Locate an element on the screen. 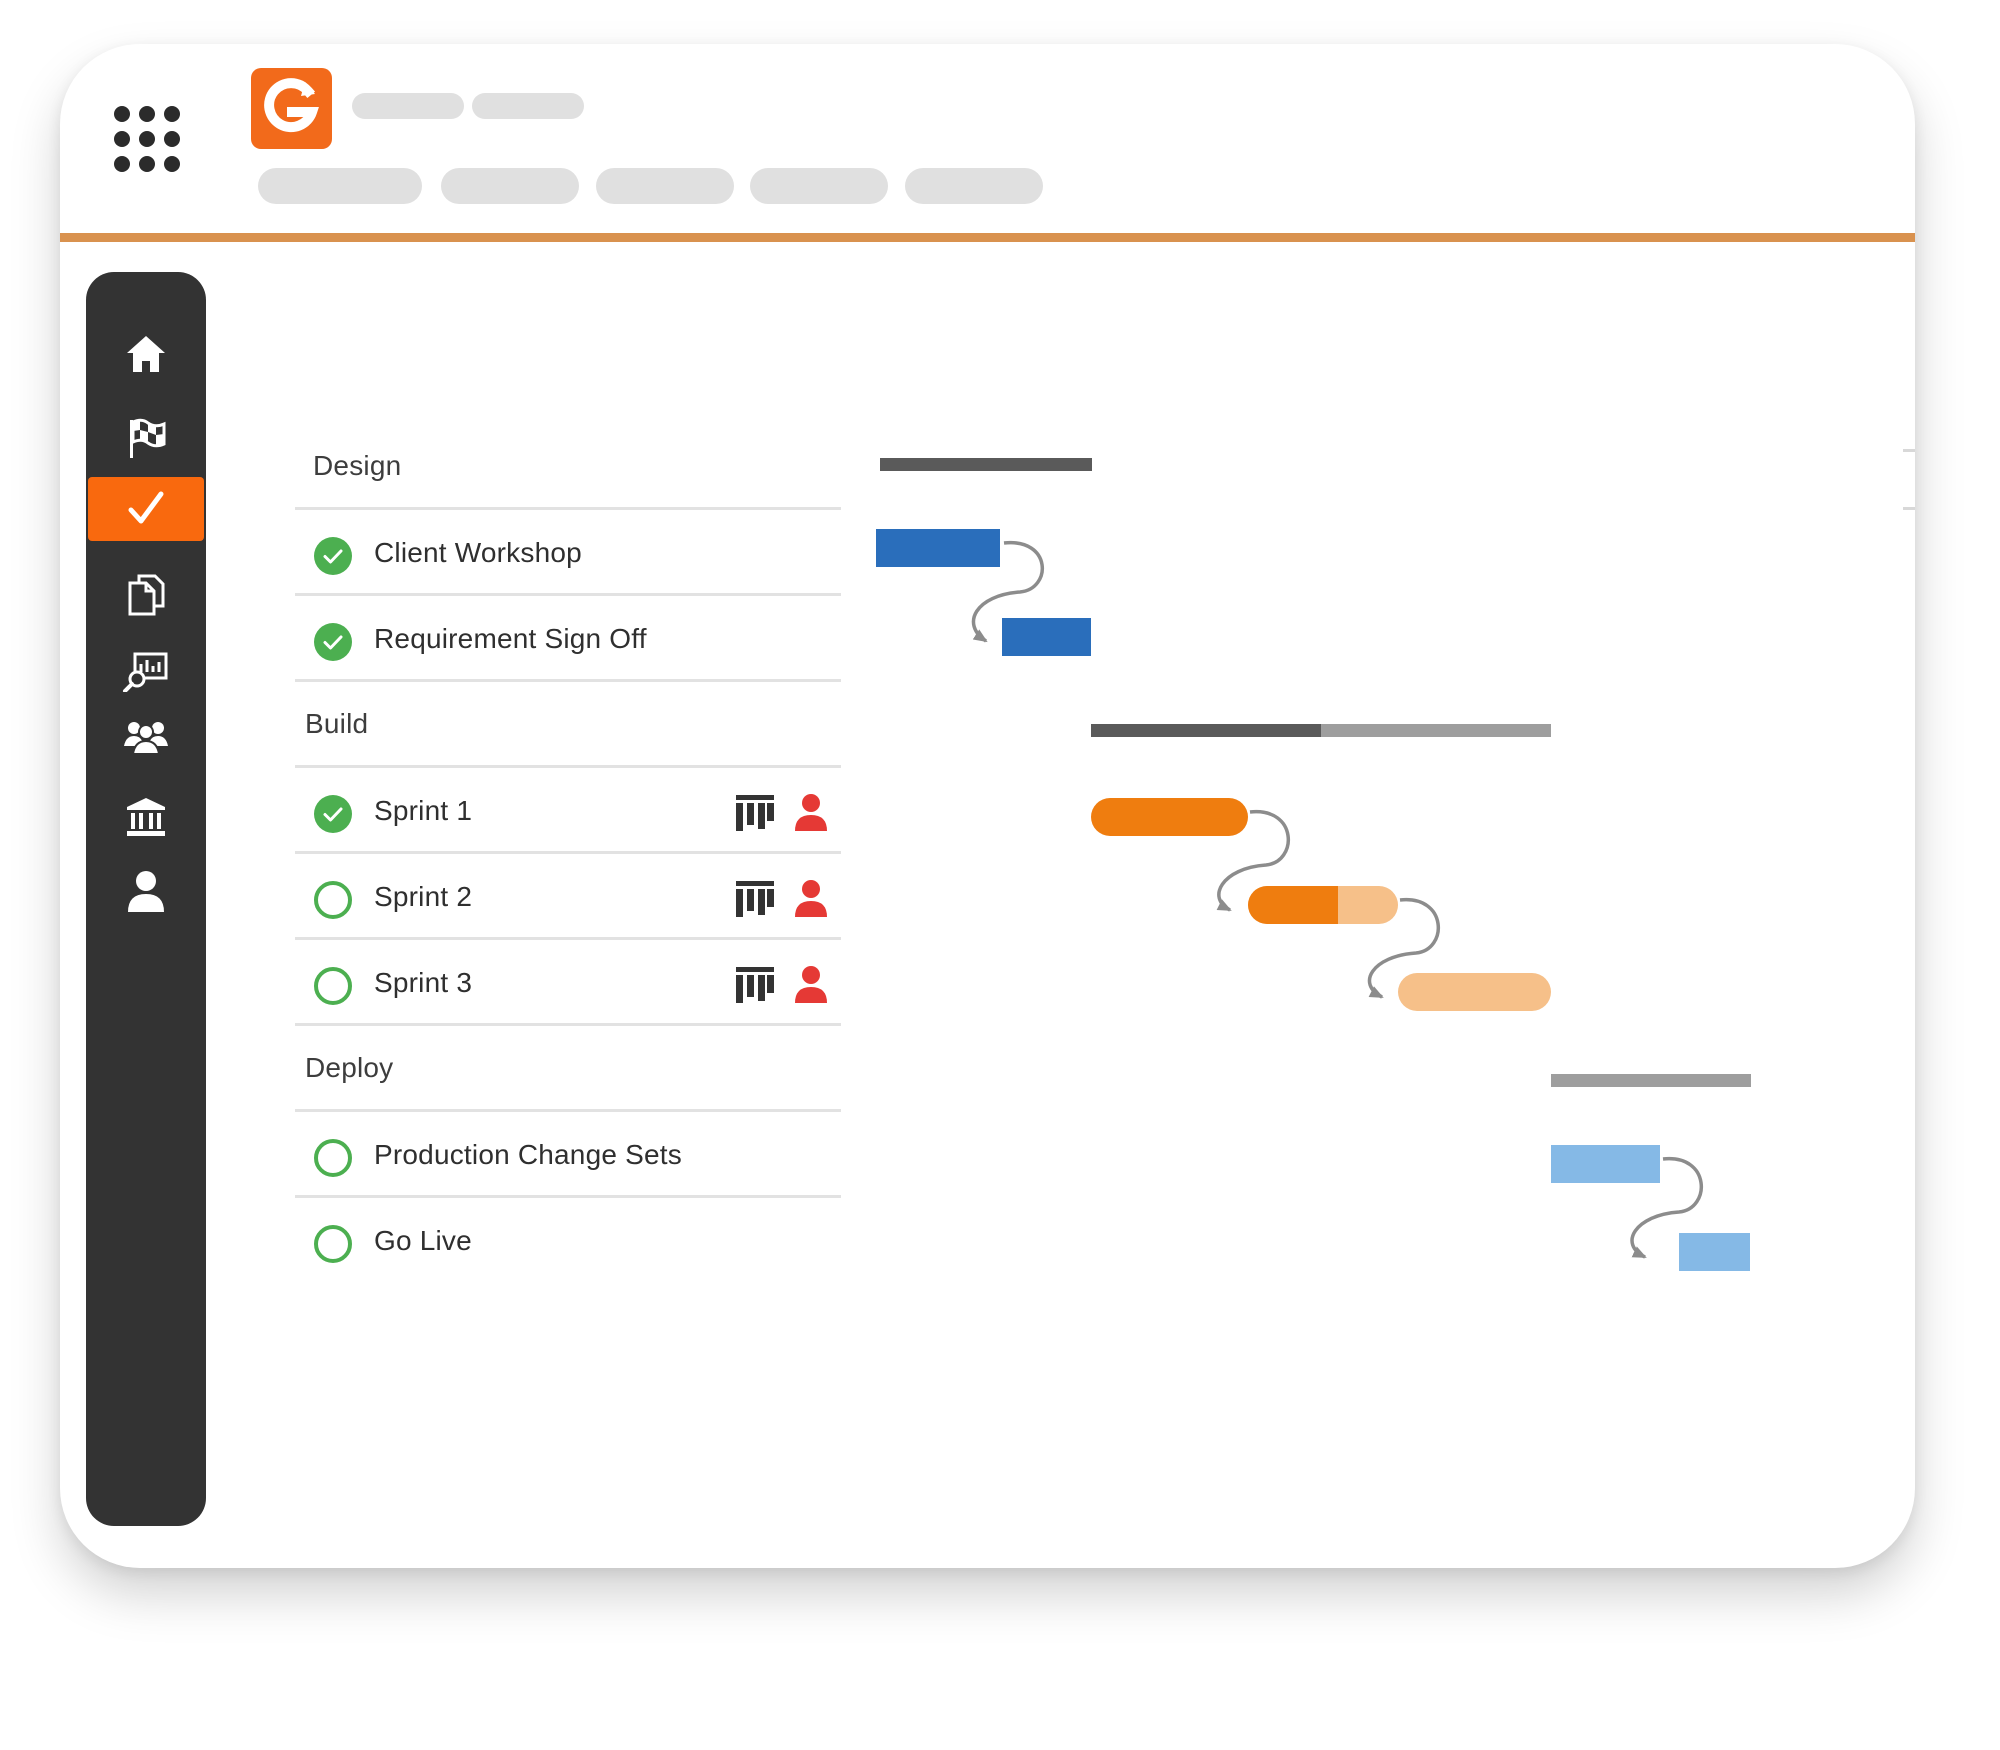 This screenshot has width=2000, height=1750. nav-tasks is located at coordinates (146, 509).